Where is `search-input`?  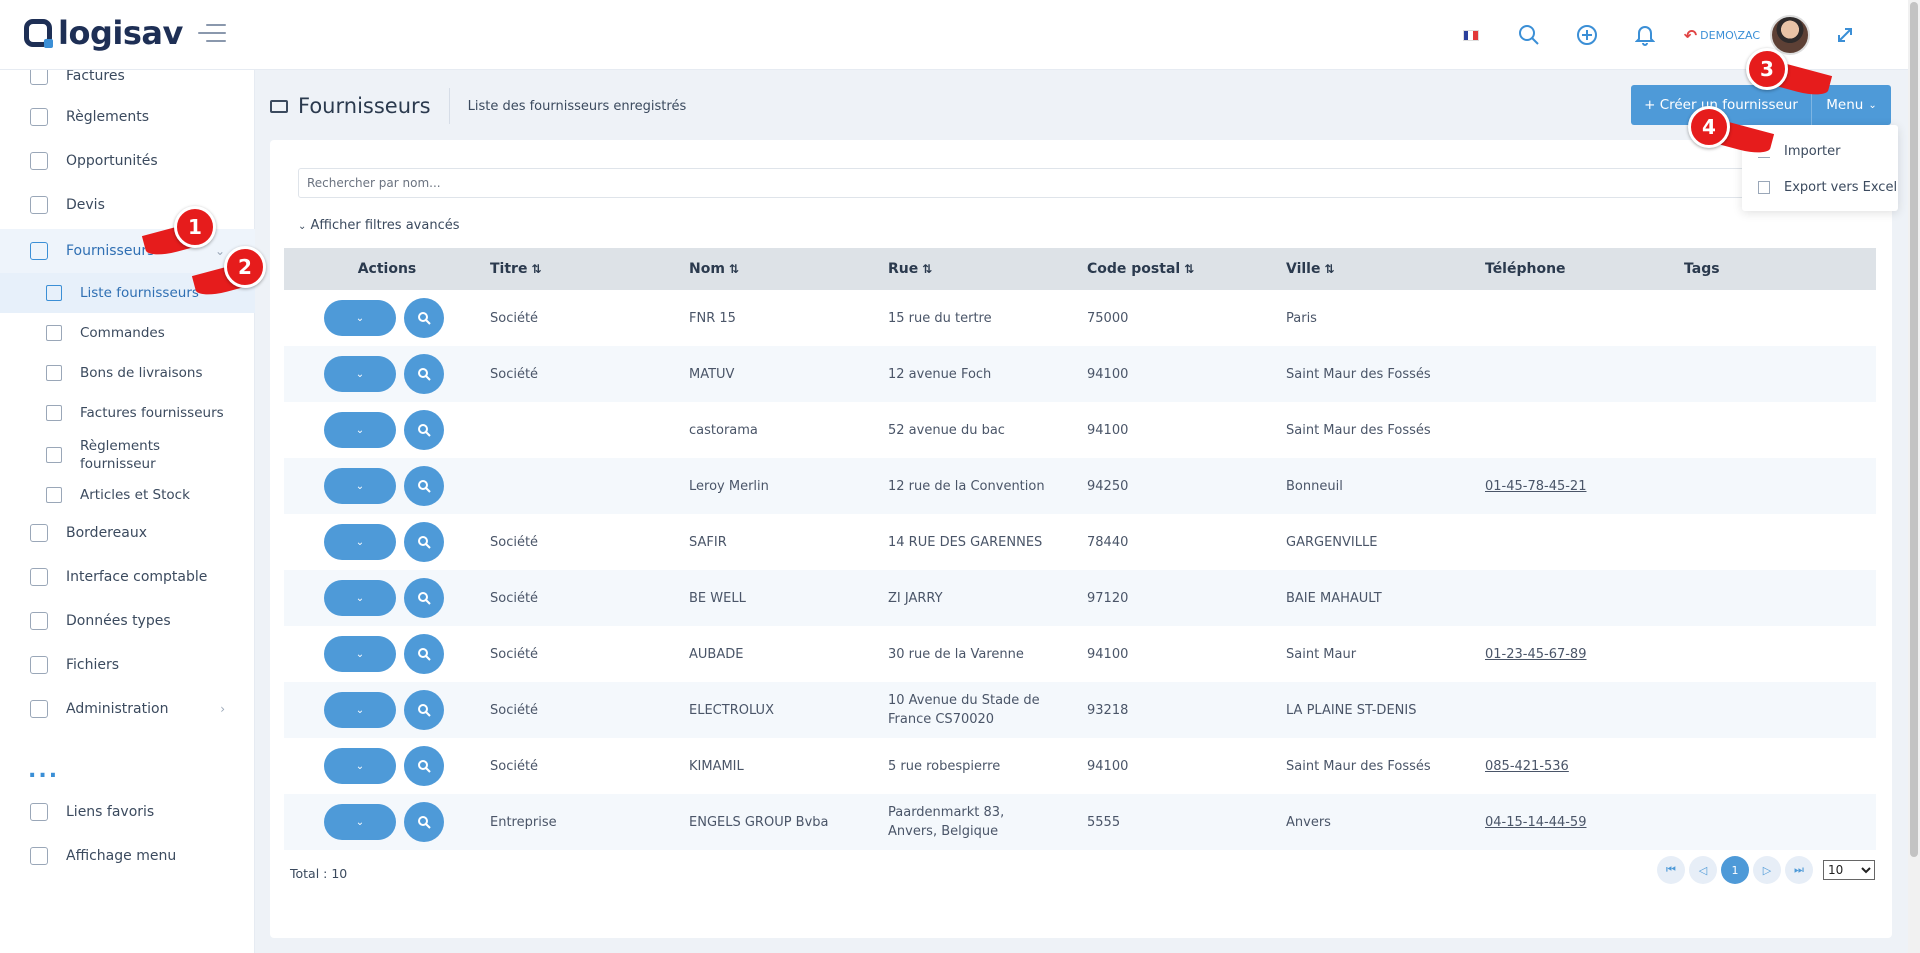
search-input is located at coordinates (1083, 183).